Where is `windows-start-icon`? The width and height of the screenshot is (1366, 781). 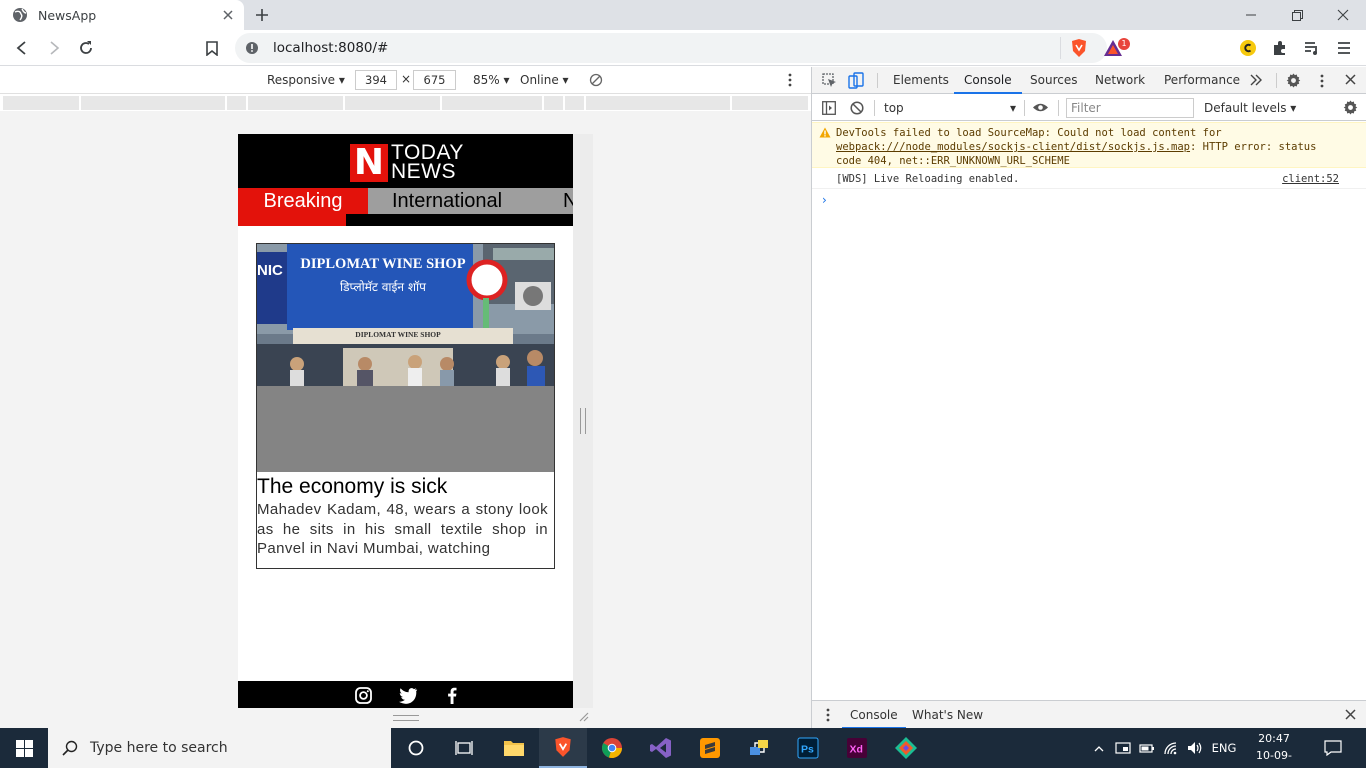 windows-start-icon is located at coordinates (24, 748).